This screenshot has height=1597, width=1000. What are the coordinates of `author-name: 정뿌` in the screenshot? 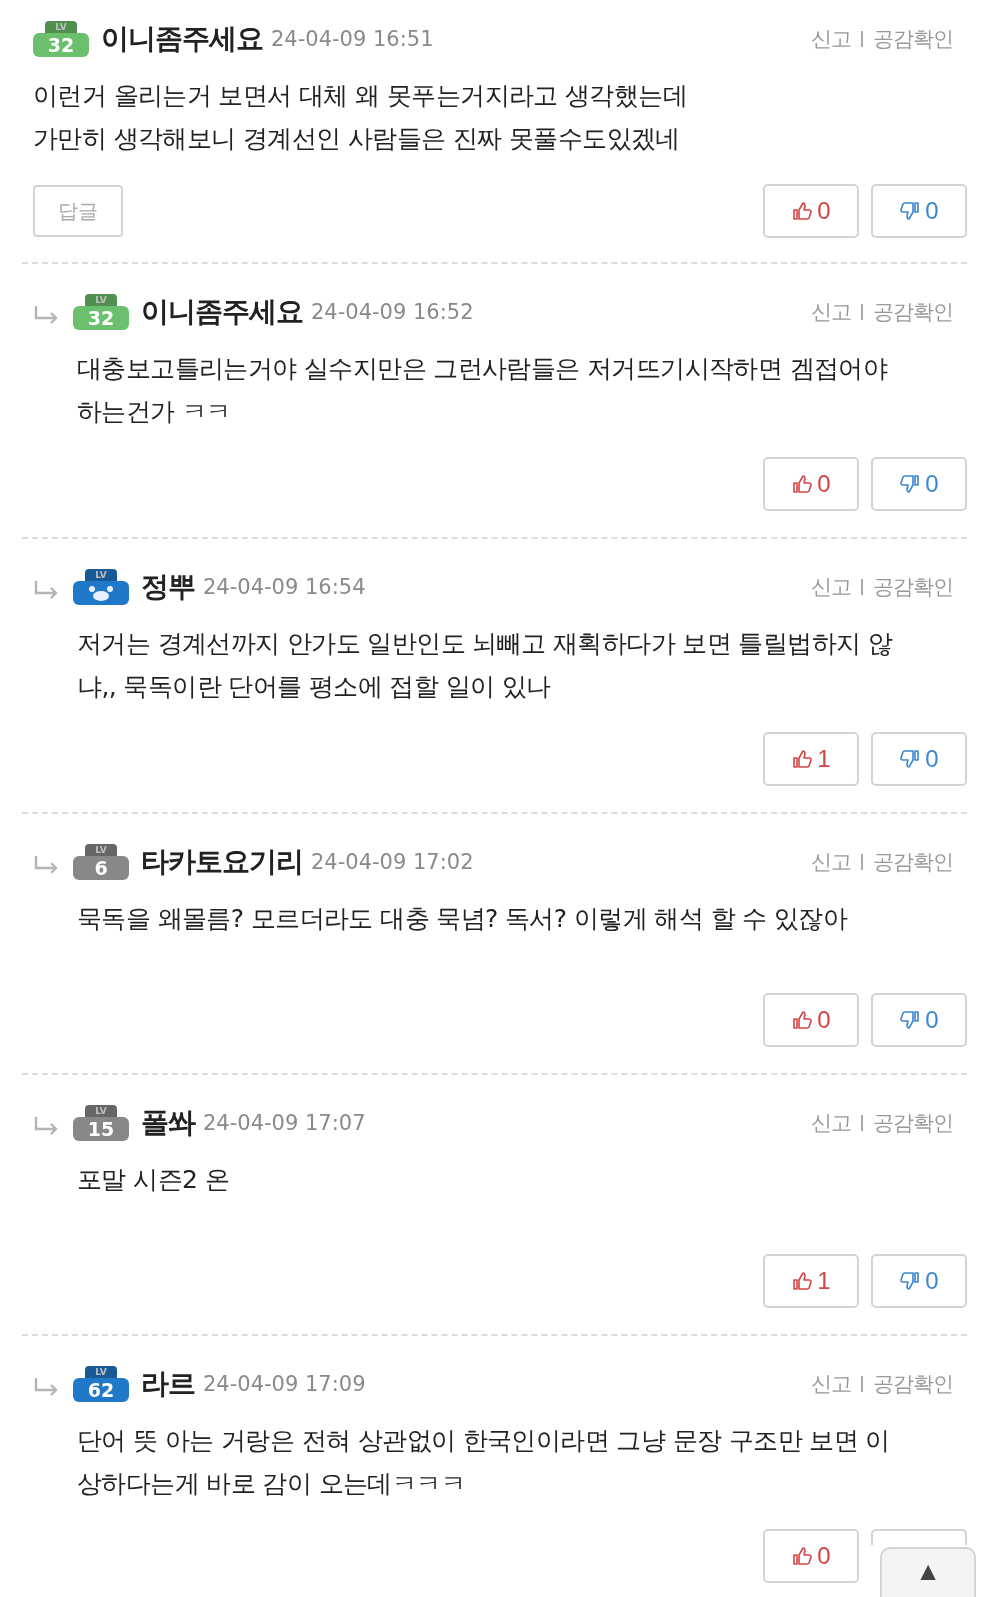 It's located at (168, 587).